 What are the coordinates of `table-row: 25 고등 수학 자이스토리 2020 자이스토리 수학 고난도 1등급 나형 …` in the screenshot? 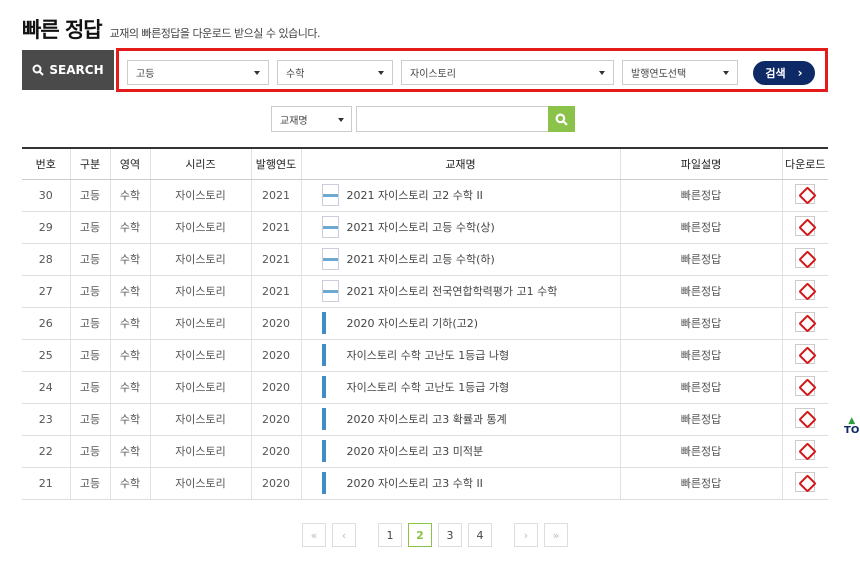 It's located at (425, 355).